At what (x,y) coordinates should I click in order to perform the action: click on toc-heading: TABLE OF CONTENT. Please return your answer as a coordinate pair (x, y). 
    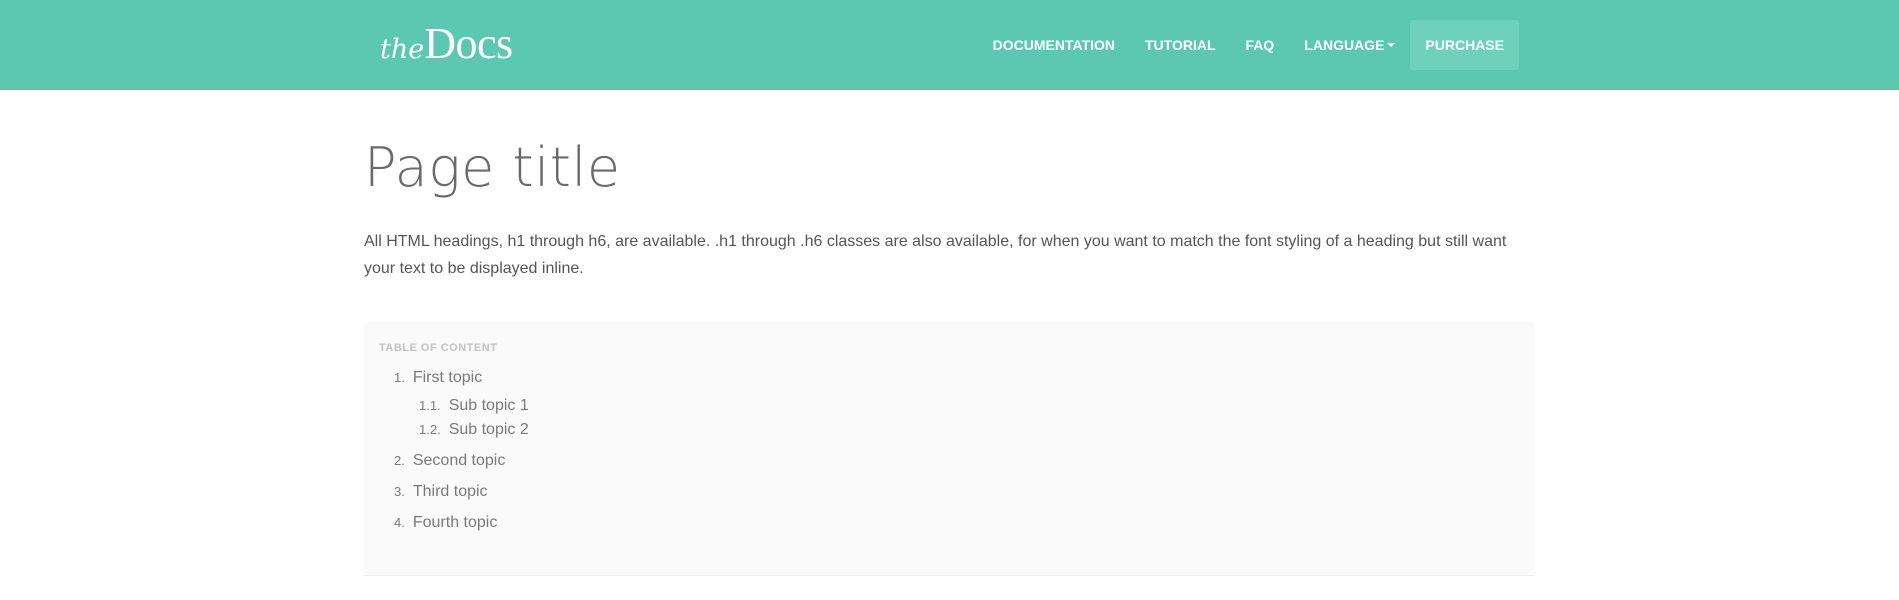
    Looking at the image, I should click on (438, 348).